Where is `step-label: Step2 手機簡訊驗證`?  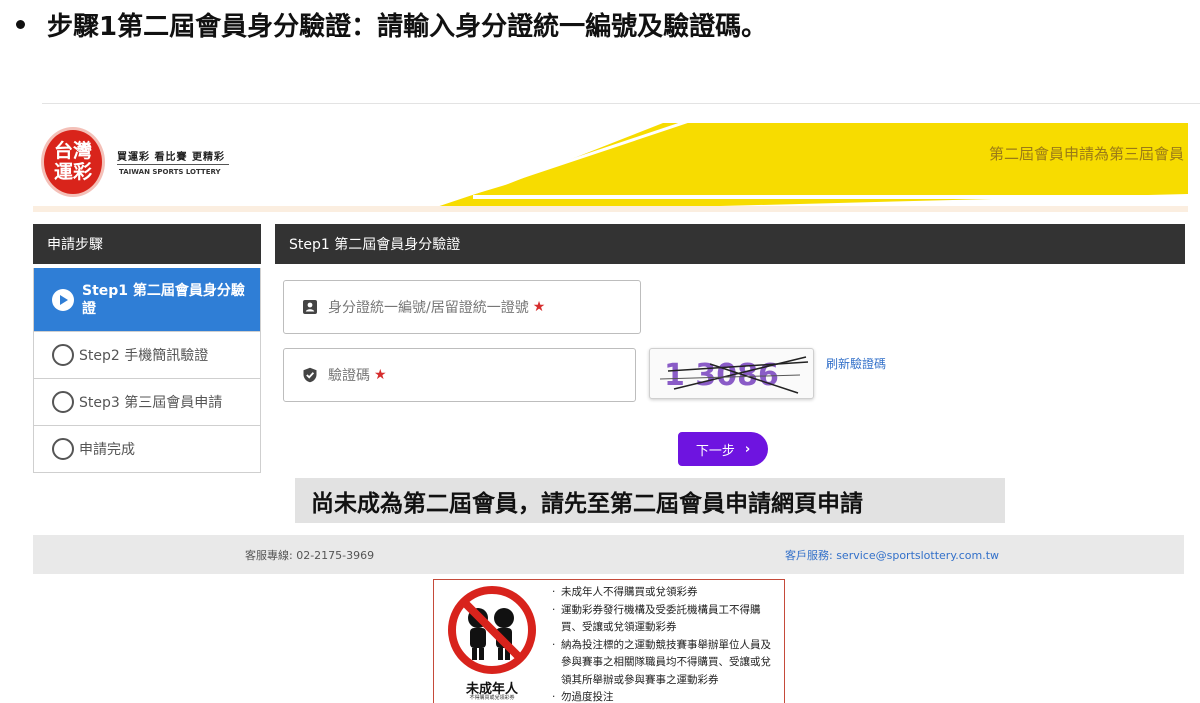 step-label: Step2 手機簡訊驗證 is located at coordinates (144, 356).